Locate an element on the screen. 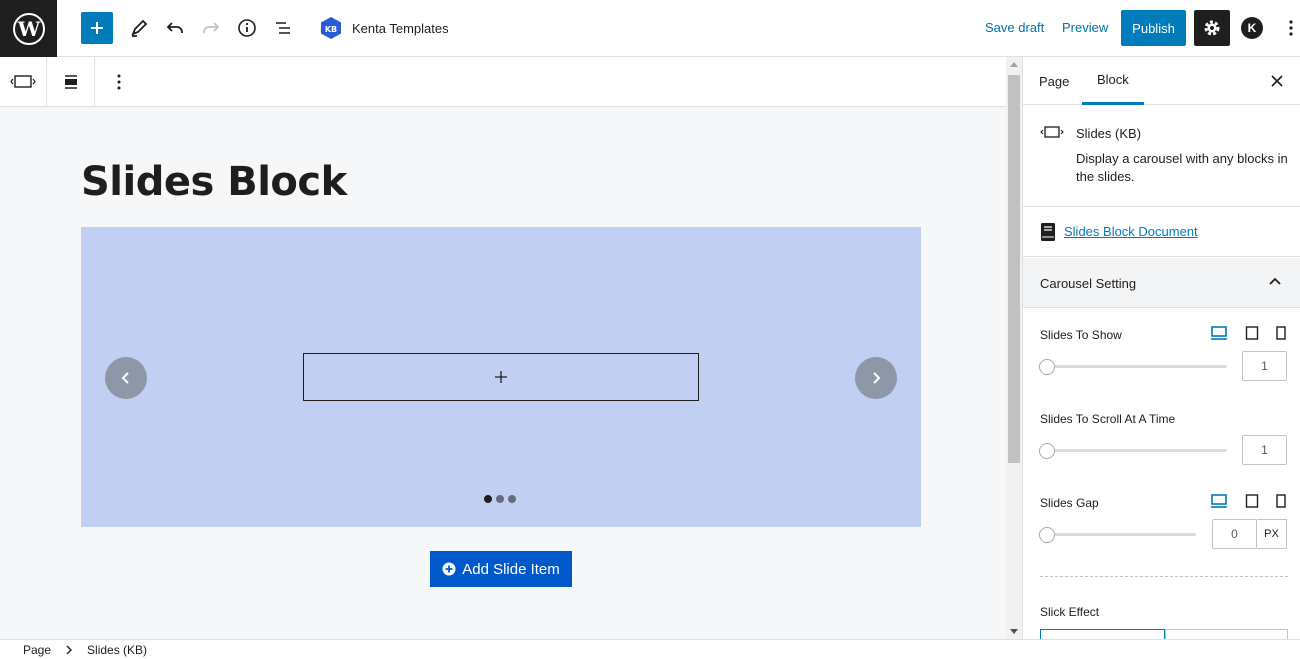 The height and width of the screenshot is (659, 1300). svg-text: W is located at coordinates (28, 29).